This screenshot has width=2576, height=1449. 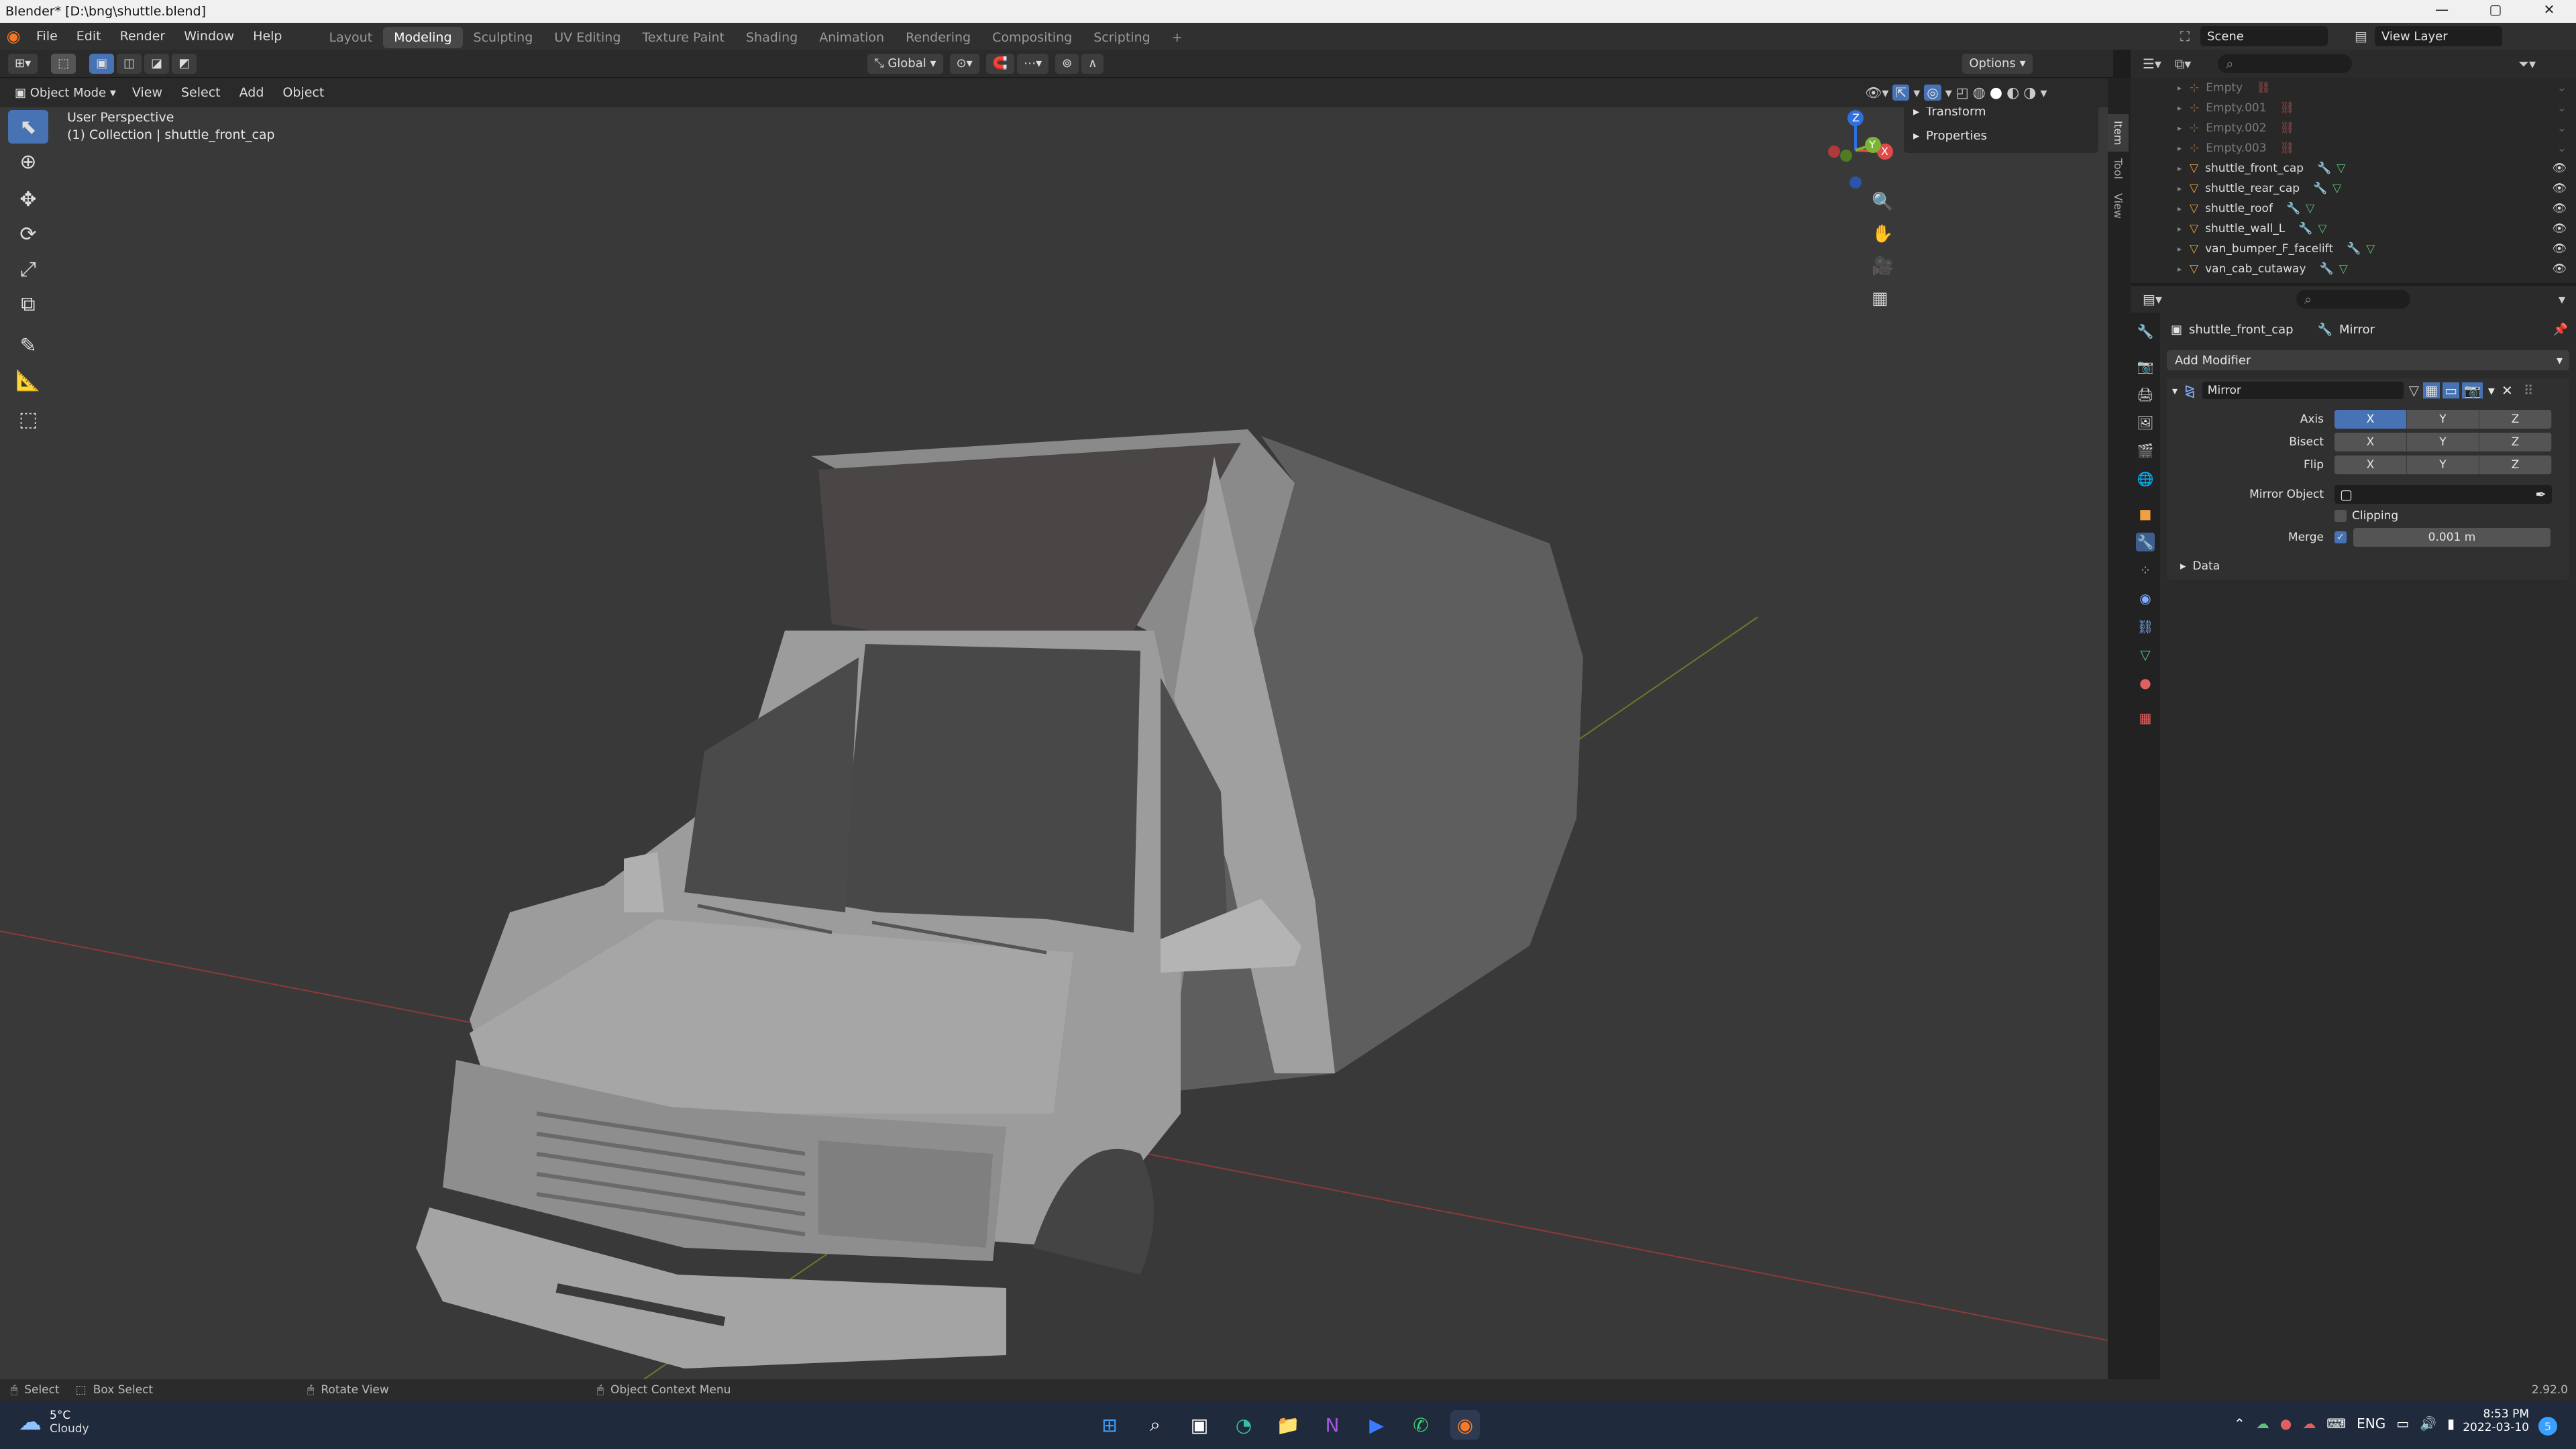 I want to click on eyedropper-icon: ✒, so click(x=2540, y=494).